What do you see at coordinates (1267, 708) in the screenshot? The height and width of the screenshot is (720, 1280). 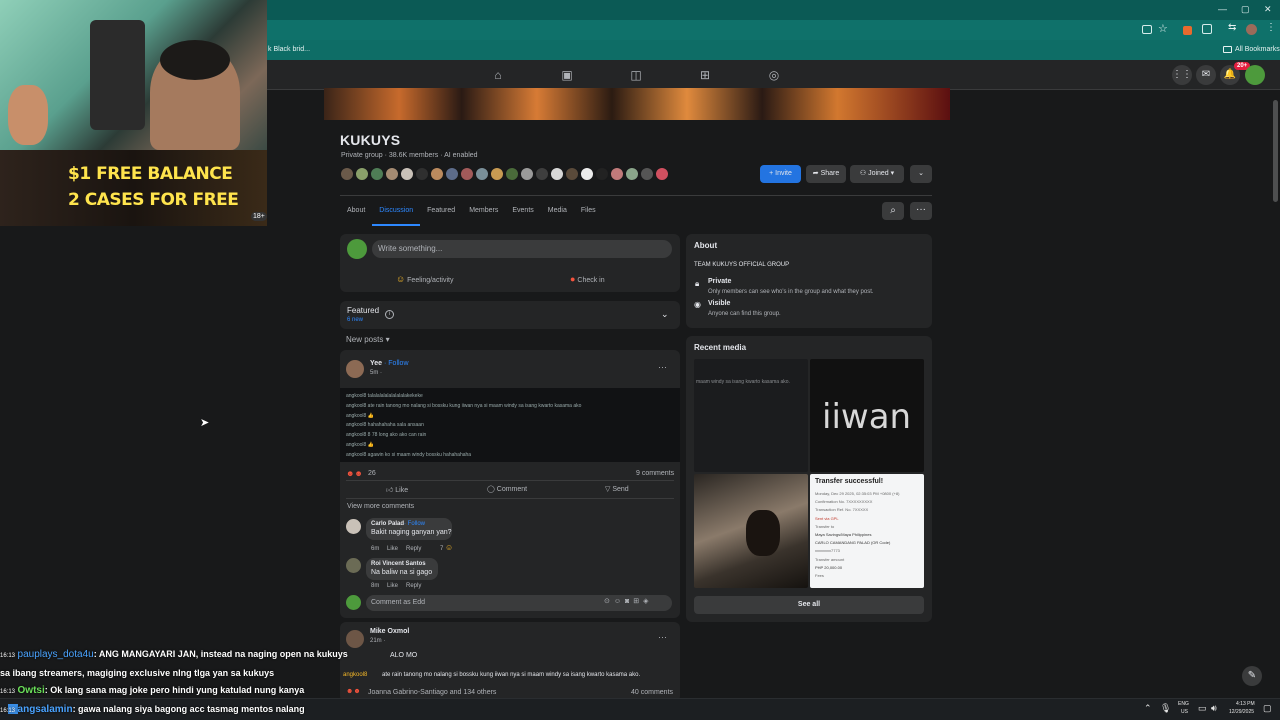 I see `notification-center-icon: ▢` at bounding box center [1267, 708].